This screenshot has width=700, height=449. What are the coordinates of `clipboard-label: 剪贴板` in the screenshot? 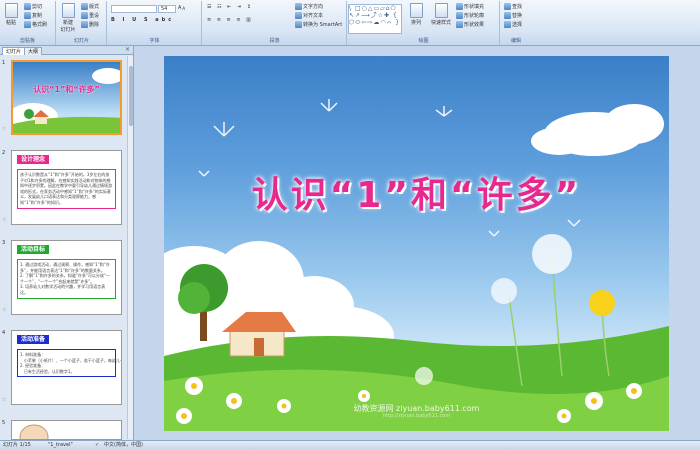 It's located at (27, 41).